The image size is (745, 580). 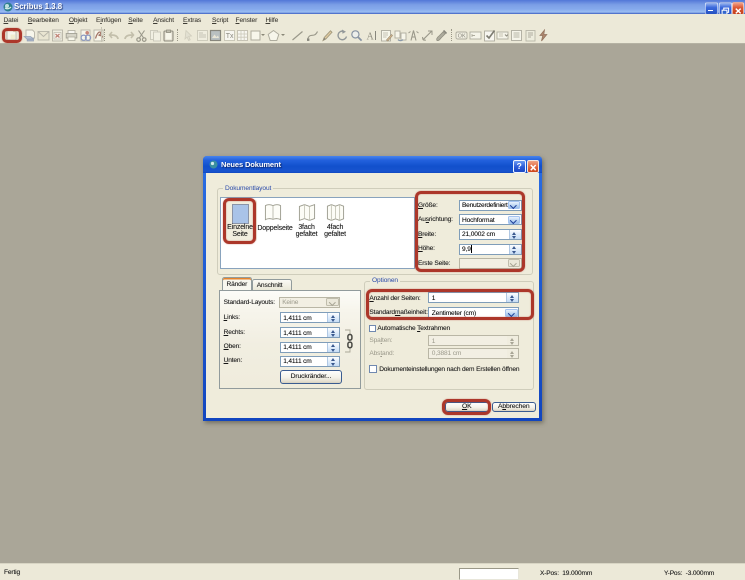 What do you see at coordinates (229, 36) in the screenshot?
I see `svg-text: Tx` at bounding box center [229, 36].